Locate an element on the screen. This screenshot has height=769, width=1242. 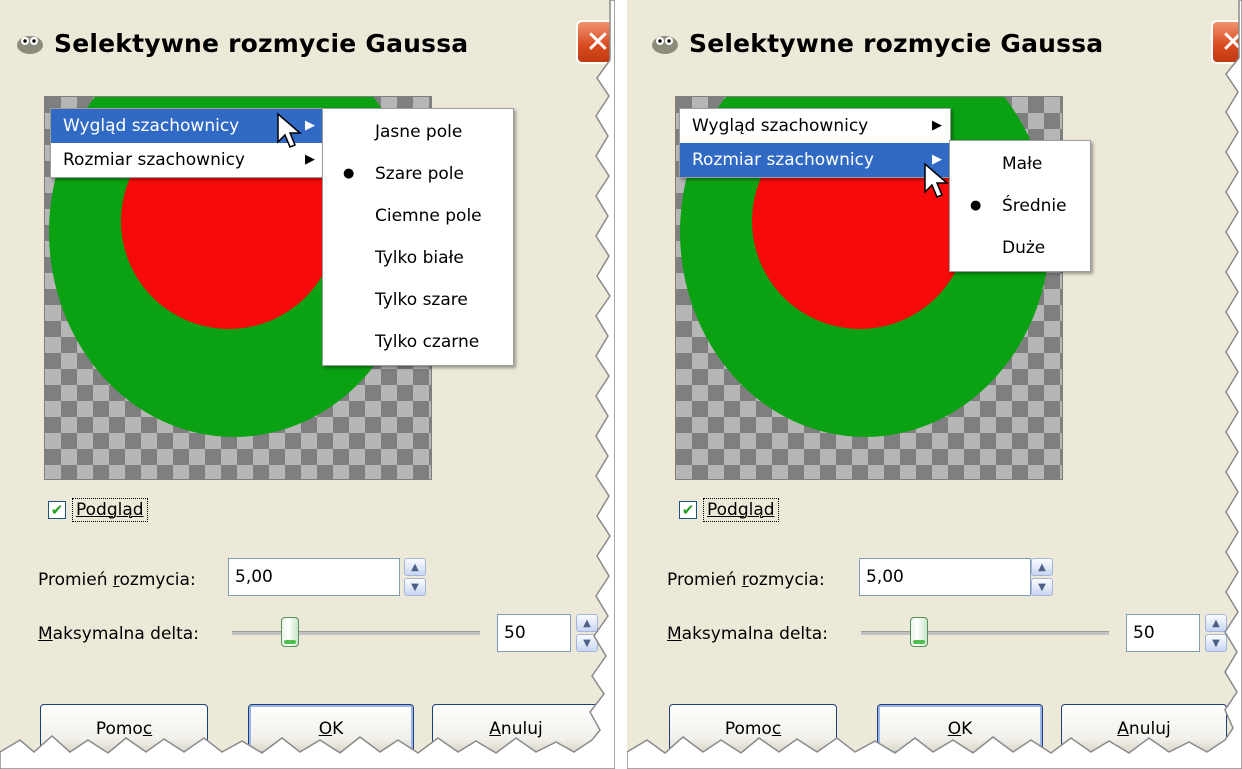
checkerboard-size-submenu: Małe ● Średnie Duże is located at coordinates (1020, 206).